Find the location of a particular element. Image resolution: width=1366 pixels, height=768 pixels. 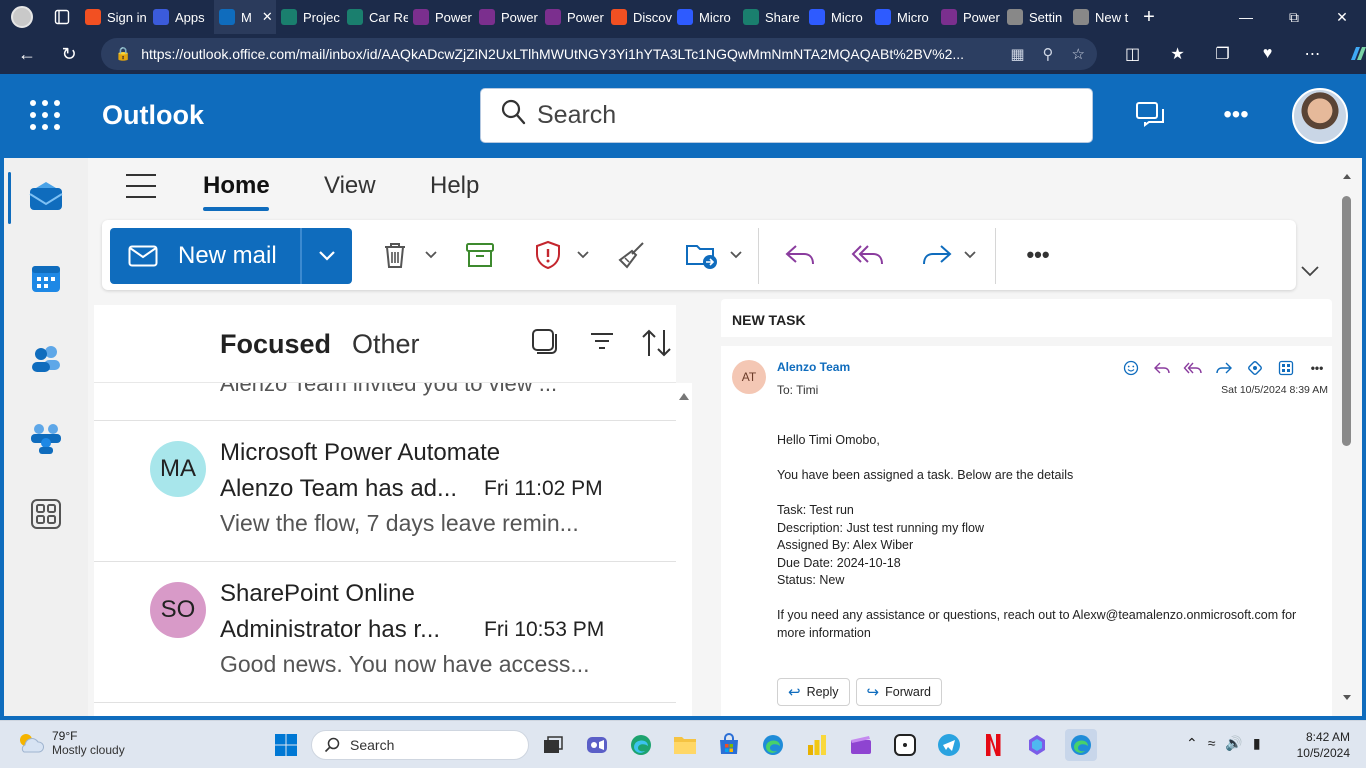

more-apps-icon is located at coordinates (46, 514).